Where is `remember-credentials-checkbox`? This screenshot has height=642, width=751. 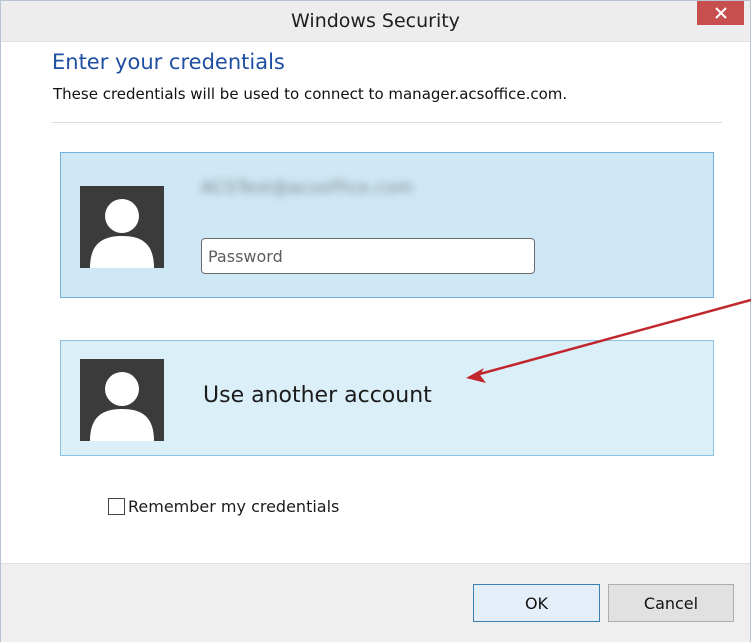
remember-credentials-checkbox is located at coordinates (116, 506).